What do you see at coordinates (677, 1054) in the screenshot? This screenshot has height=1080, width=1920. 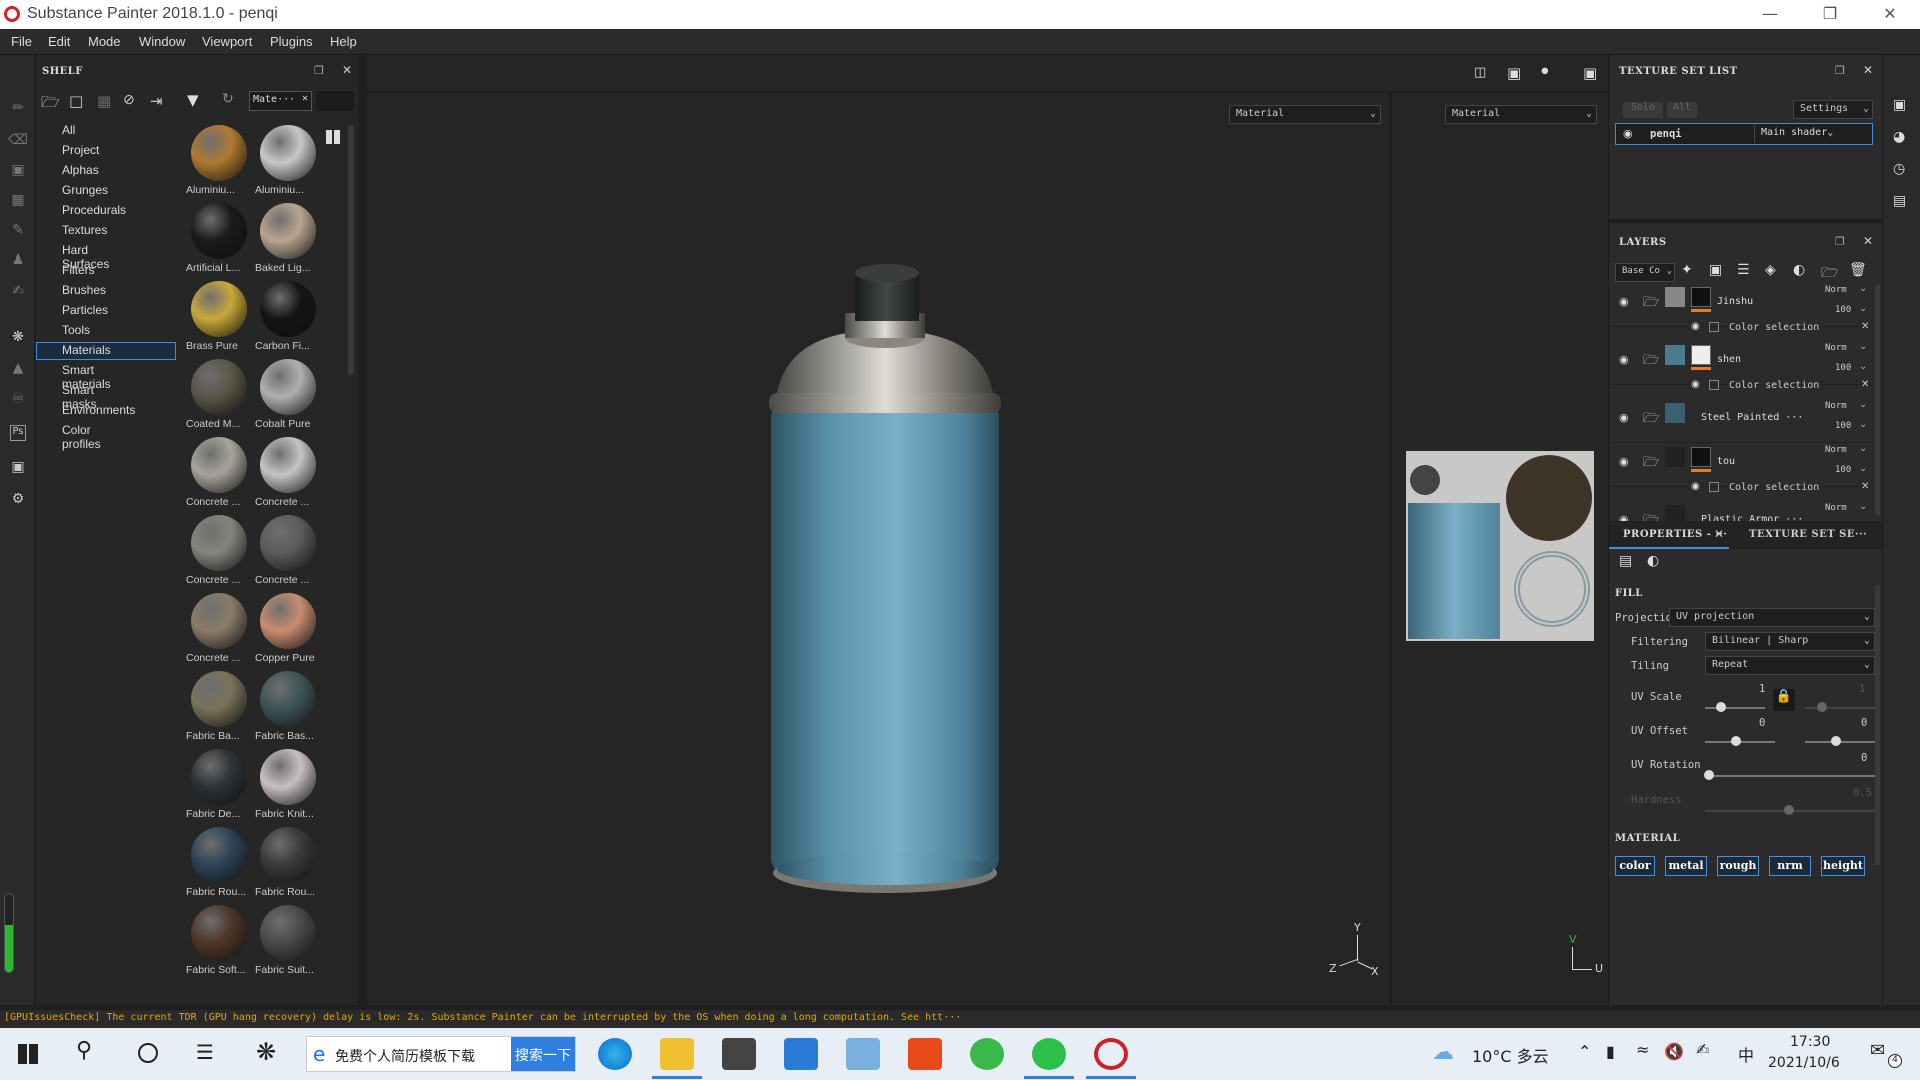 I see `file-explorer-icon` at bounding box center [677, 1054].